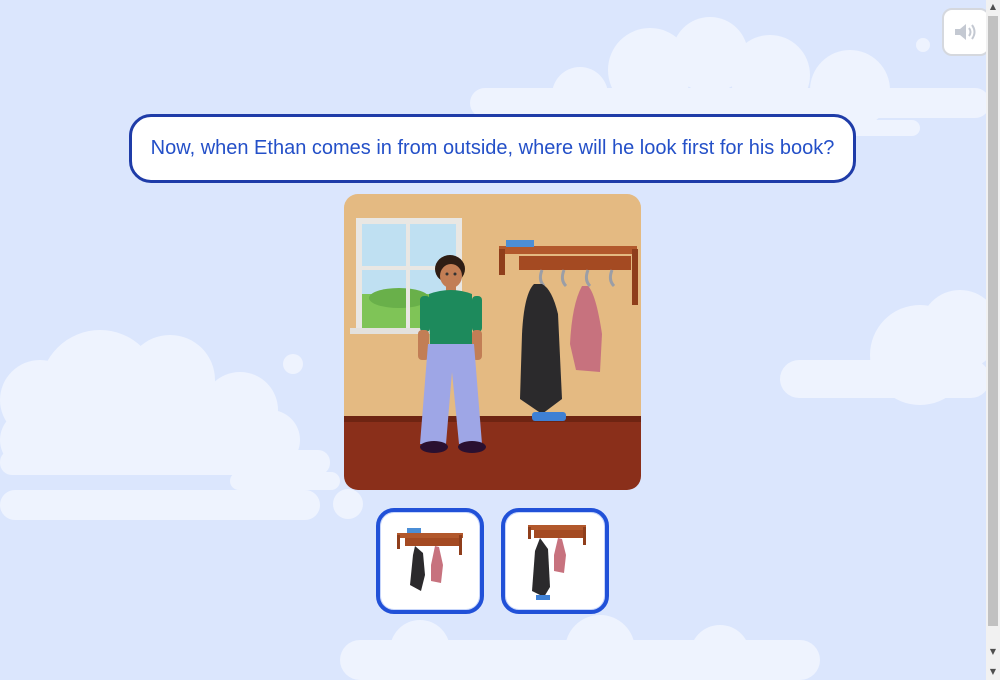 The image size is (1000, 680). I want to click on room-scene-illustration, so click(492, 342).